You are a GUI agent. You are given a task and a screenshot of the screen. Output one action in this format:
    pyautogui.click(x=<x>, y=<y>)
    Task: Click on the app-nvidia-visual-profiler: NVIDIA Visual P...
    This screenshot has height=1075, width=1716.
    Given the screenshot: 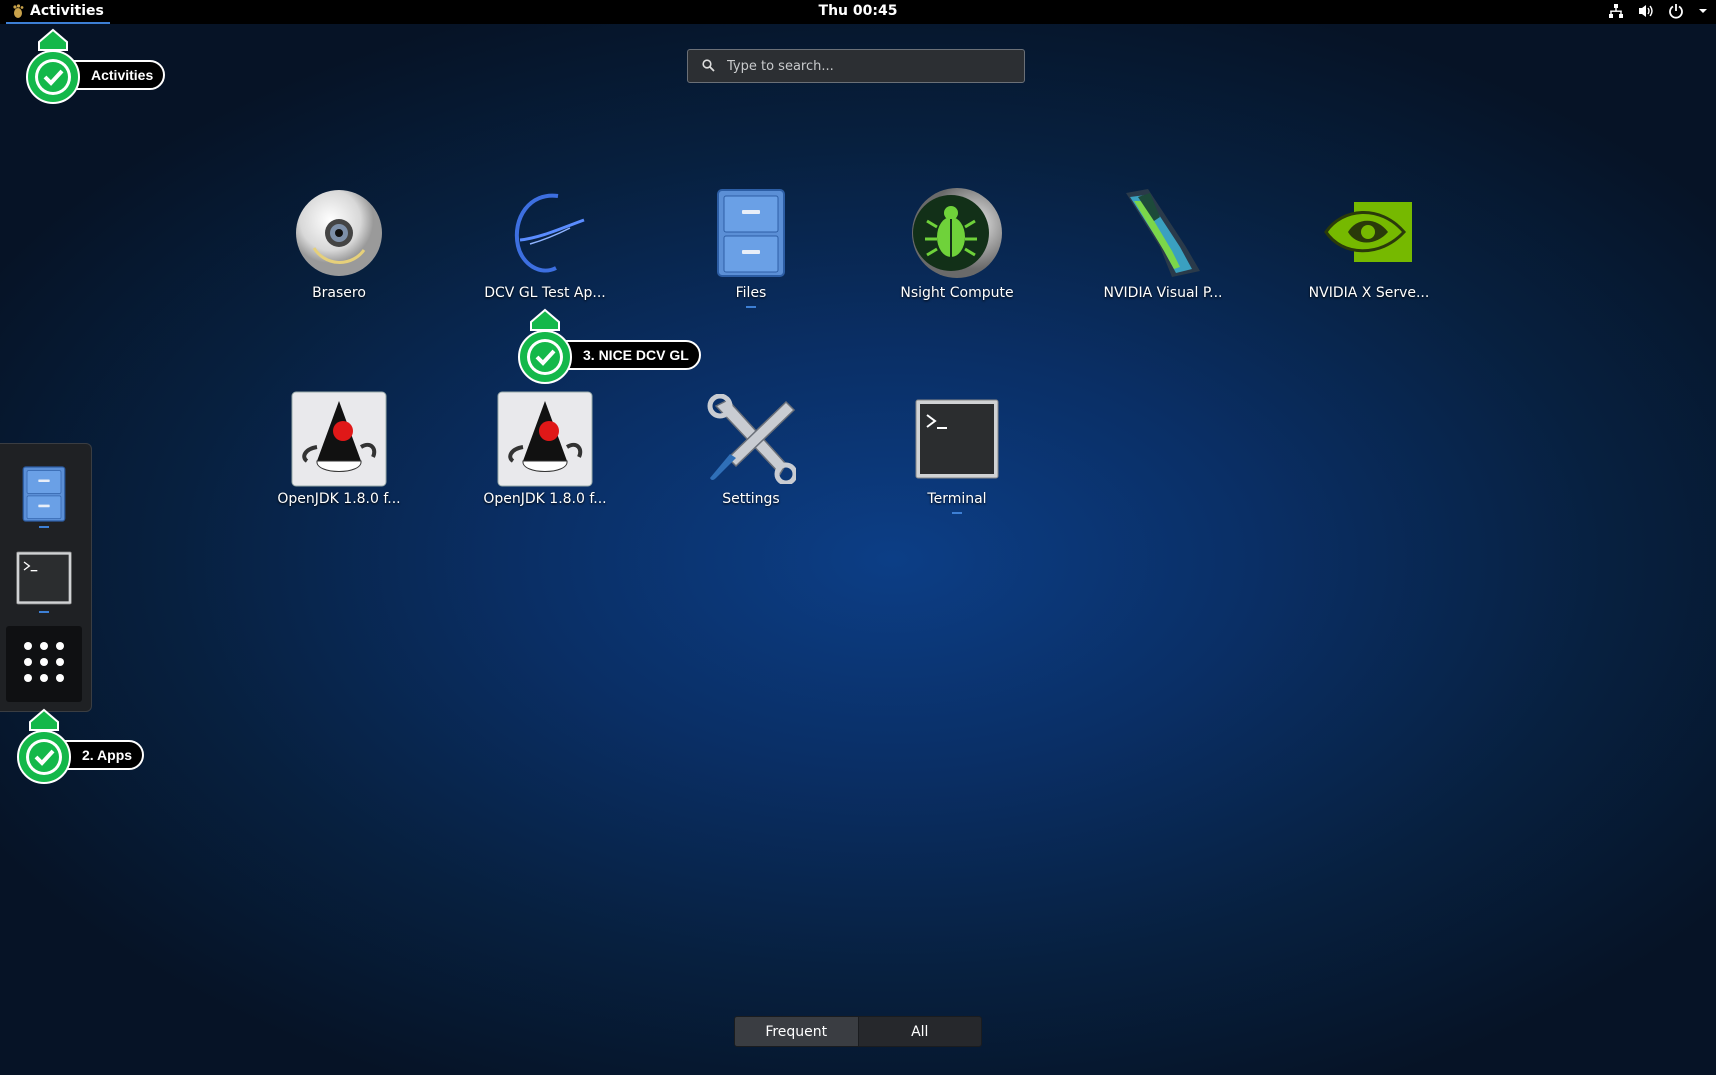 What is the action you would take?
    pyautogui.click(x=1163, y=243)
    